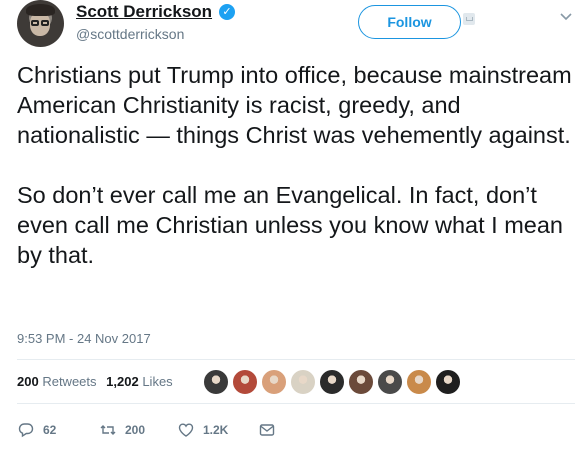 The width and height of the screenshot is (582, 450). I want to click on avatar-glasses-right, so click(45, 23).